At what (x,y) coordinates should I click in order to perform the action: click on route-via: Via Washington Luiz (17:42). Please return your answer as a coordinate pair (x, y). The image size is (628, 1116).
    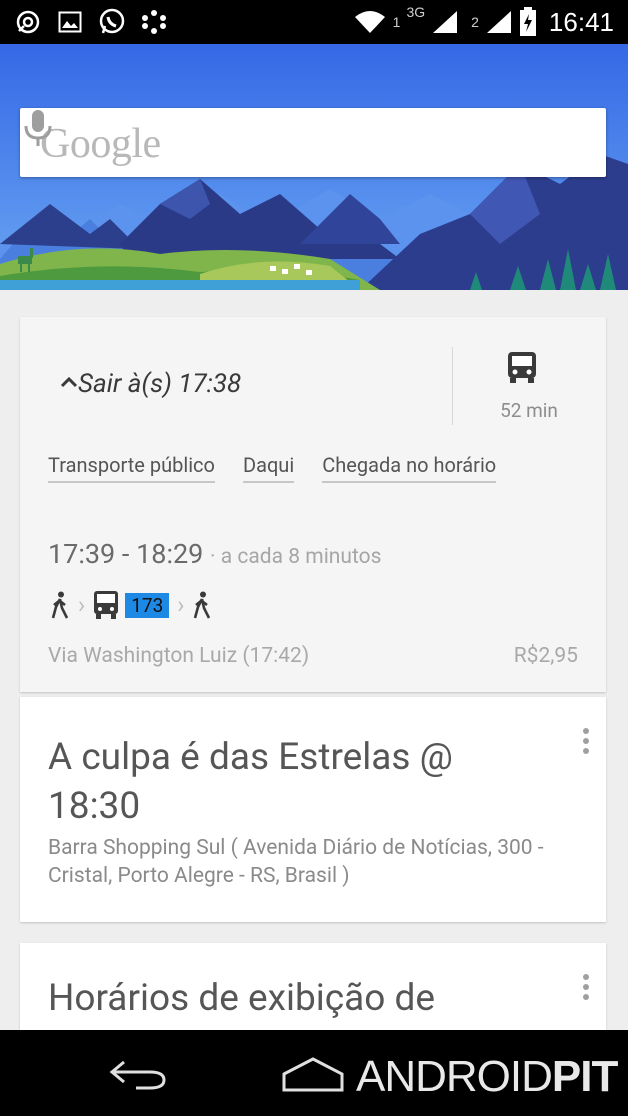
    Looking at the image, I should click on (179, 656).